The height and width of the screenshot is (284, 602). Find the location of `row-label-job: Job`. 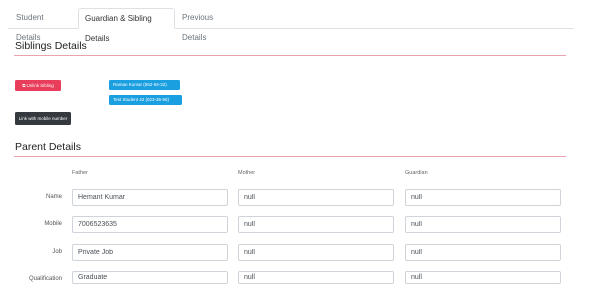

row-label-job: Job is located at coordinates (57, 252).